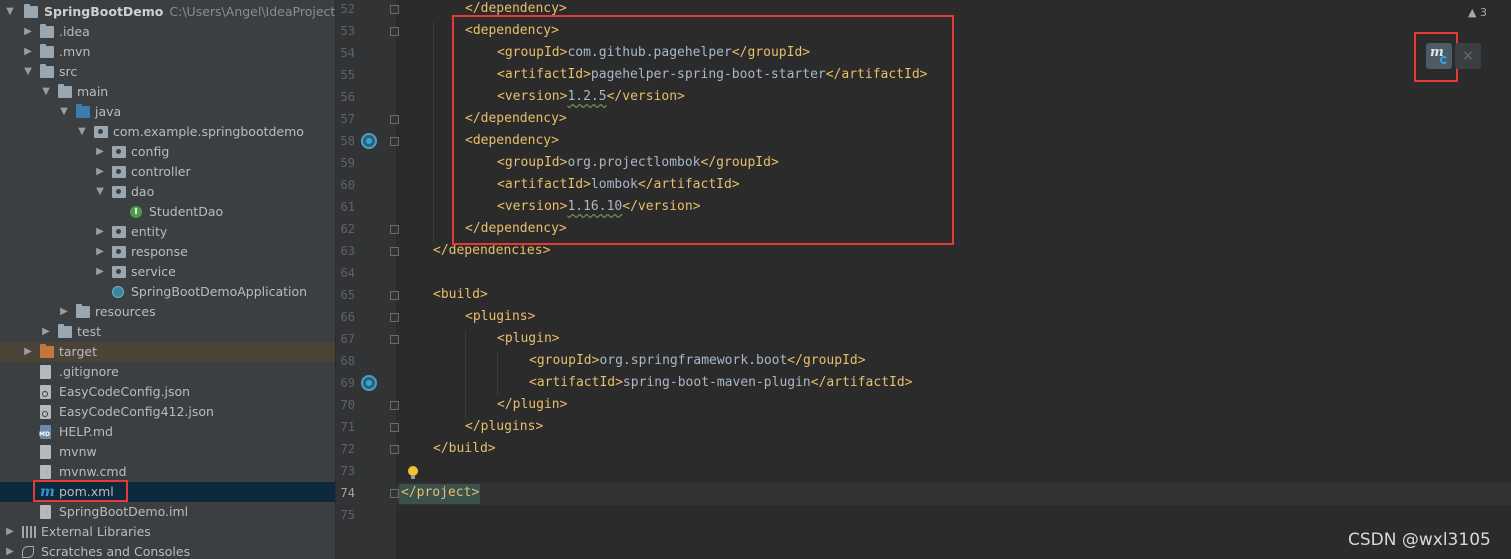  I want to click on inspection-warnings: ▲ 3, so click(1477, 12).